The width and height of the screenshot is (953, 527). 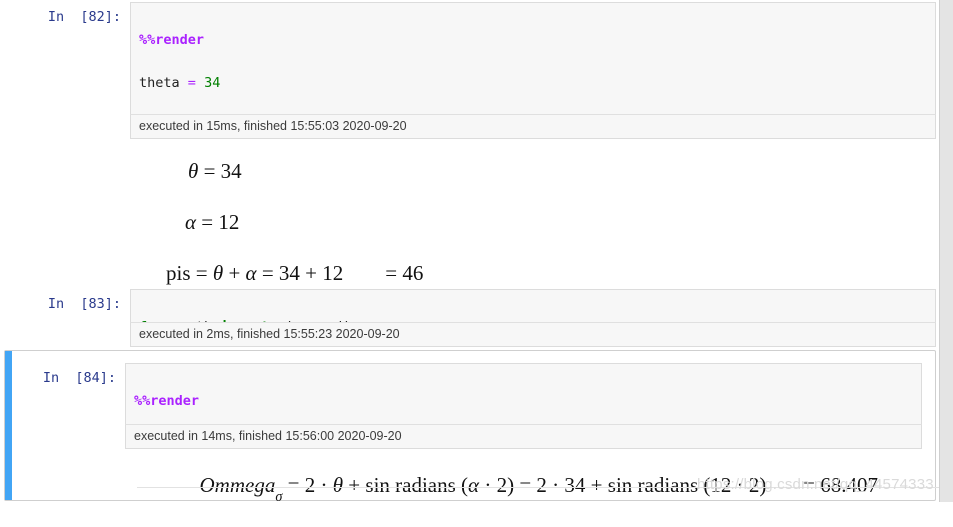 I want to click on code-line: theta = 34, so click(x=533, y=84).